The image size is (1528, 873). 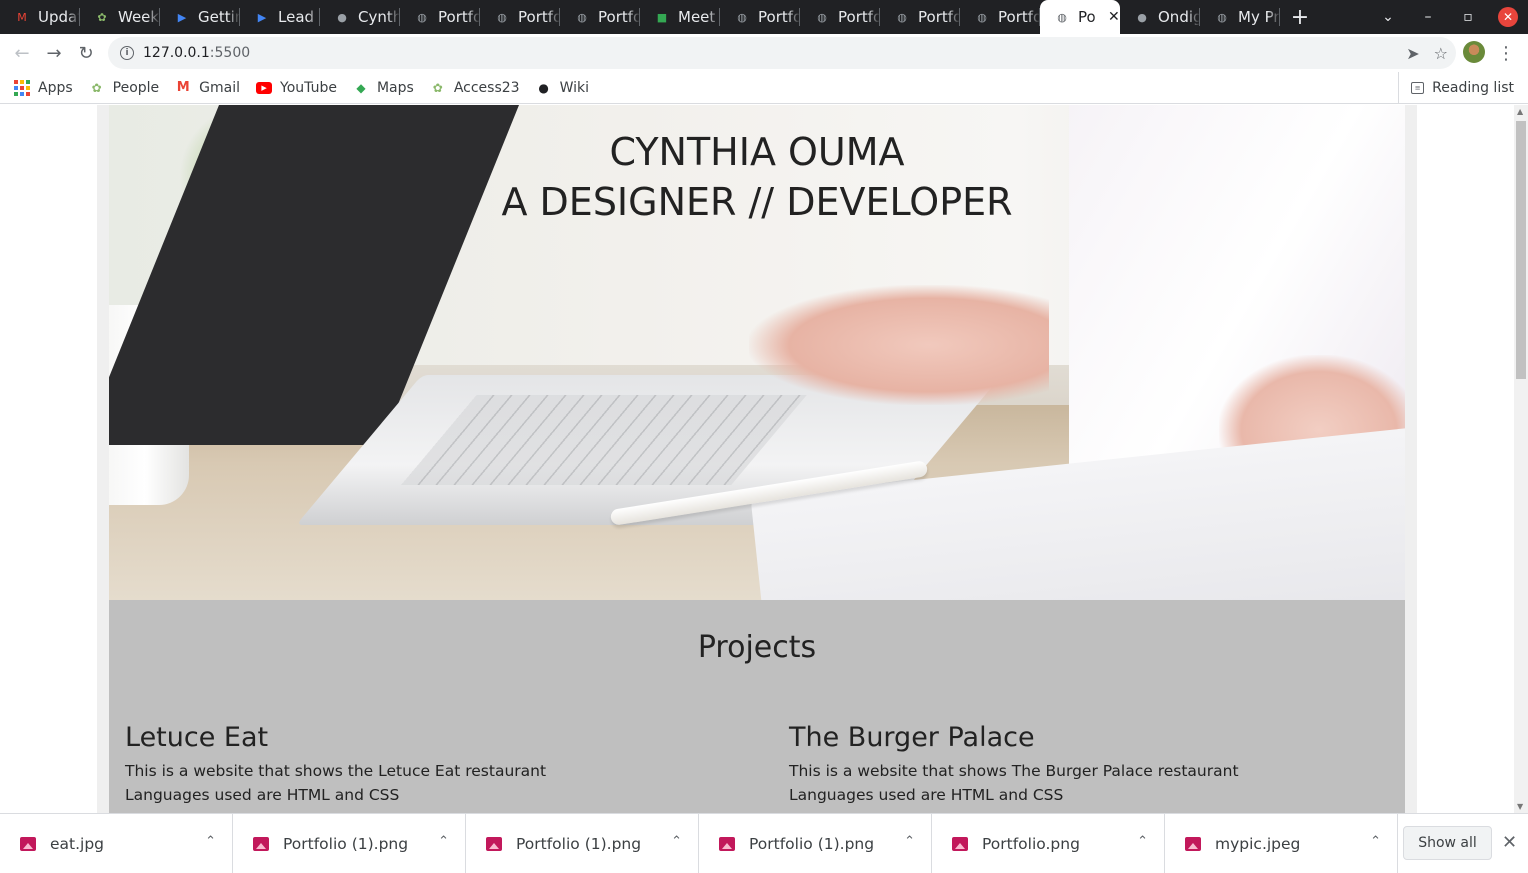 I want to click on tab: ■ Meet, so click(x=680, y=17).